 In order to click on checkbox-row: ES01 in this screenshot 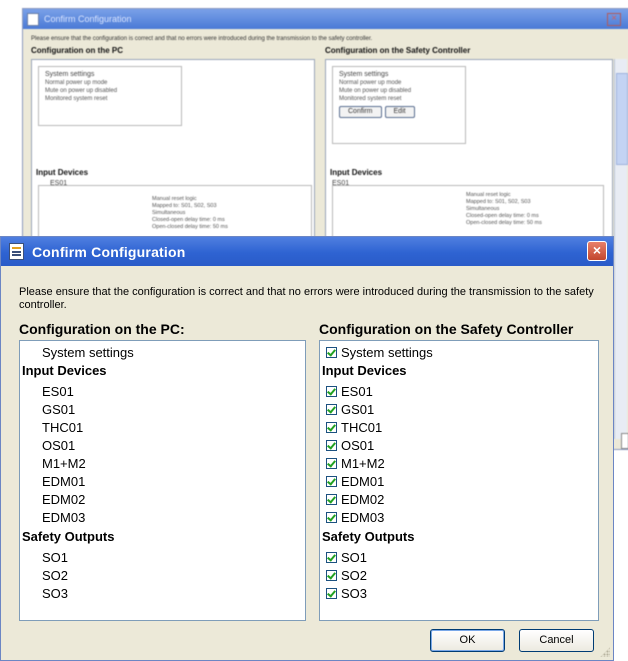, I will do `click(349, 392)`.